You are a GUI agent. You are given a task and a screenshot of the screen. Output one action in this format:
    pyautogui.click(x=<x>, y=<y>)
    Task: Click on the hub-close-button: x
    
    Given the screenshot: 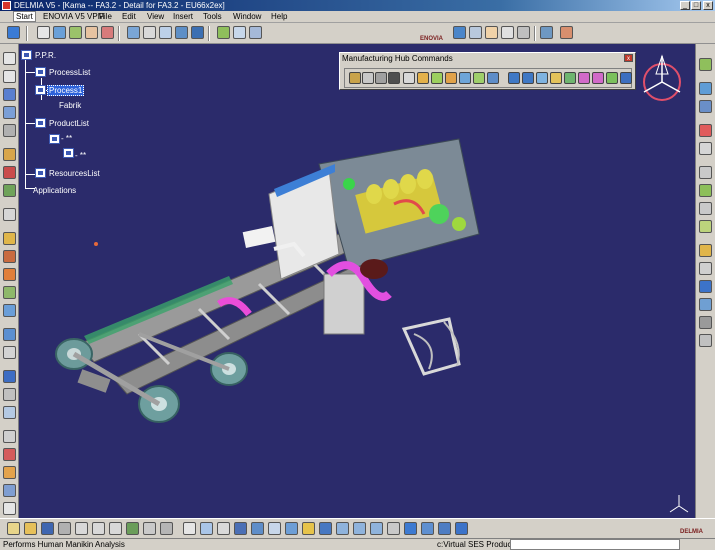 What is the action you would take?
    pyautogui.click(x=628, y=58)
    